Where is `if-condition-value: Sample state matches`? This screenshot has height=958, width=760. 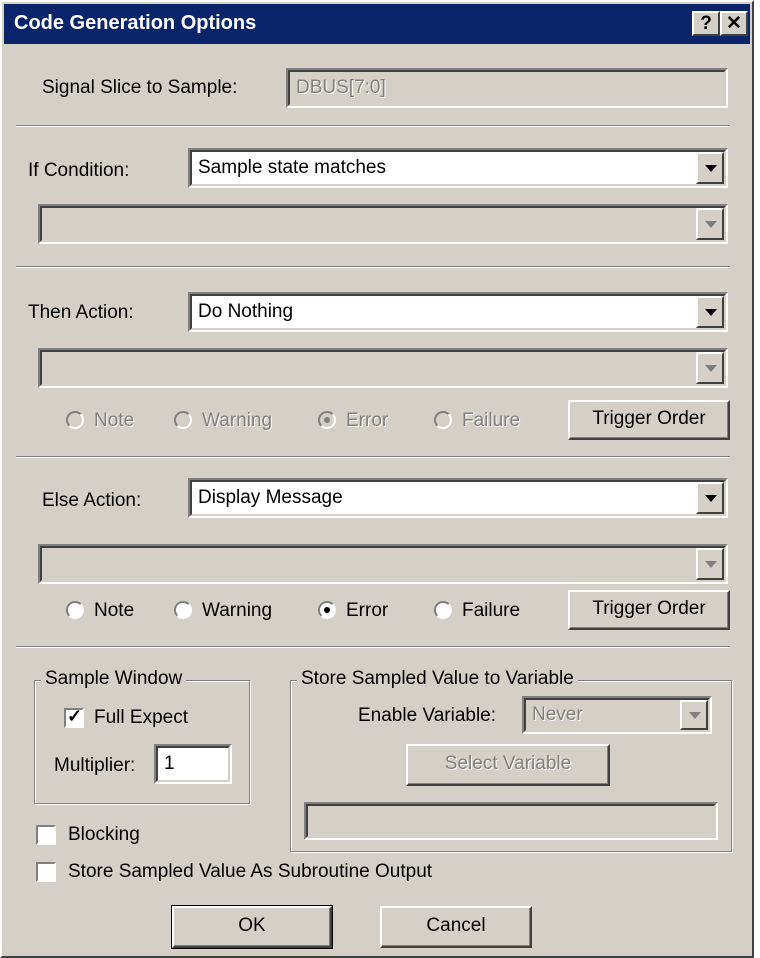
if-condition-value: Sample state matches is located at coordinates (292, 167).